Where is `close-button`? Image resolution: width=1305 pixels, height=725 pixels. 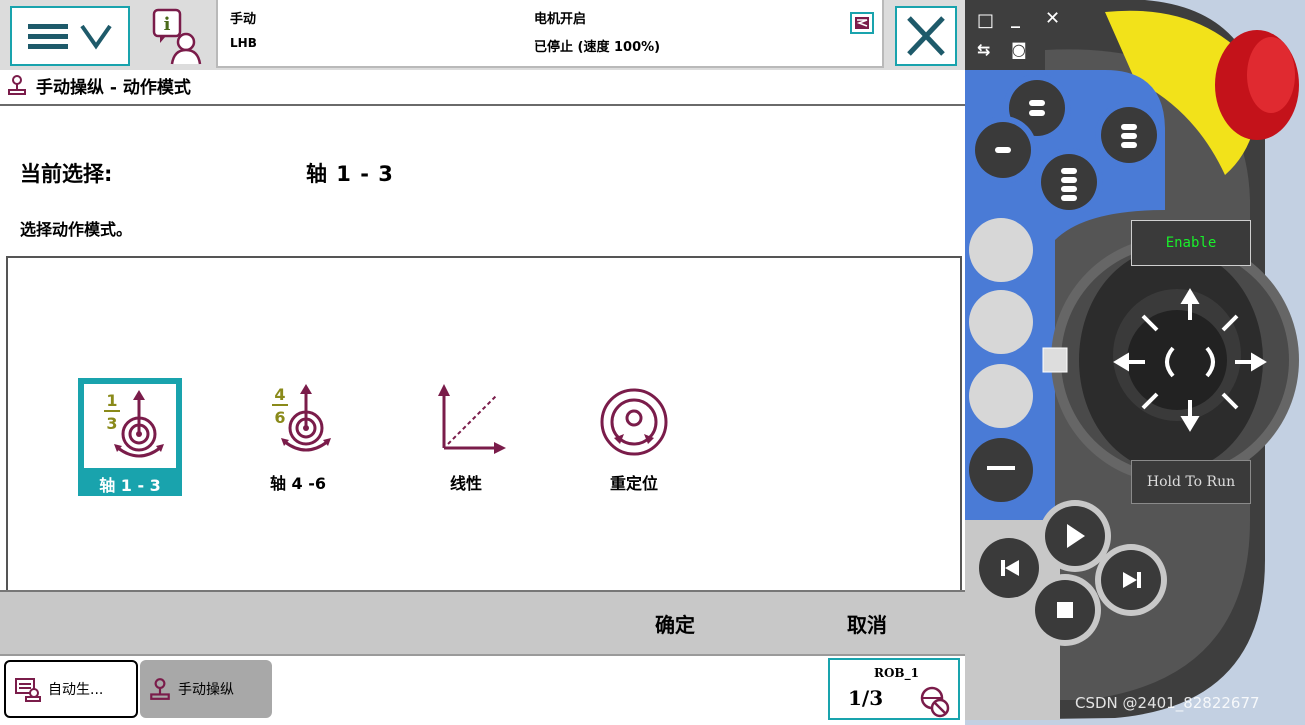 close-button is located at coordinates (926, 36).